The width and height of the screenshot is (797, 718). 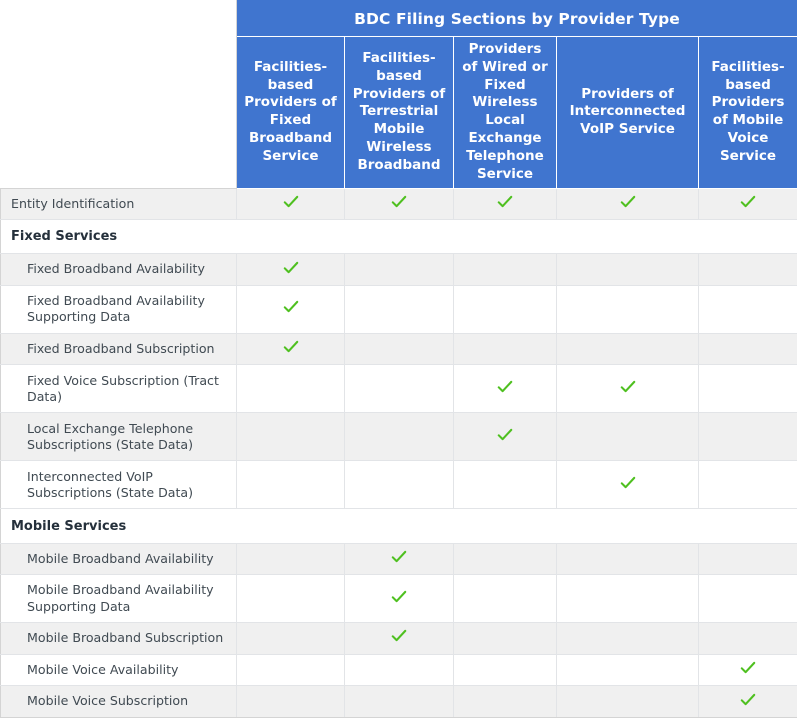 I want to click on section-heading: Fixed Services, so click(x=398, y=237).